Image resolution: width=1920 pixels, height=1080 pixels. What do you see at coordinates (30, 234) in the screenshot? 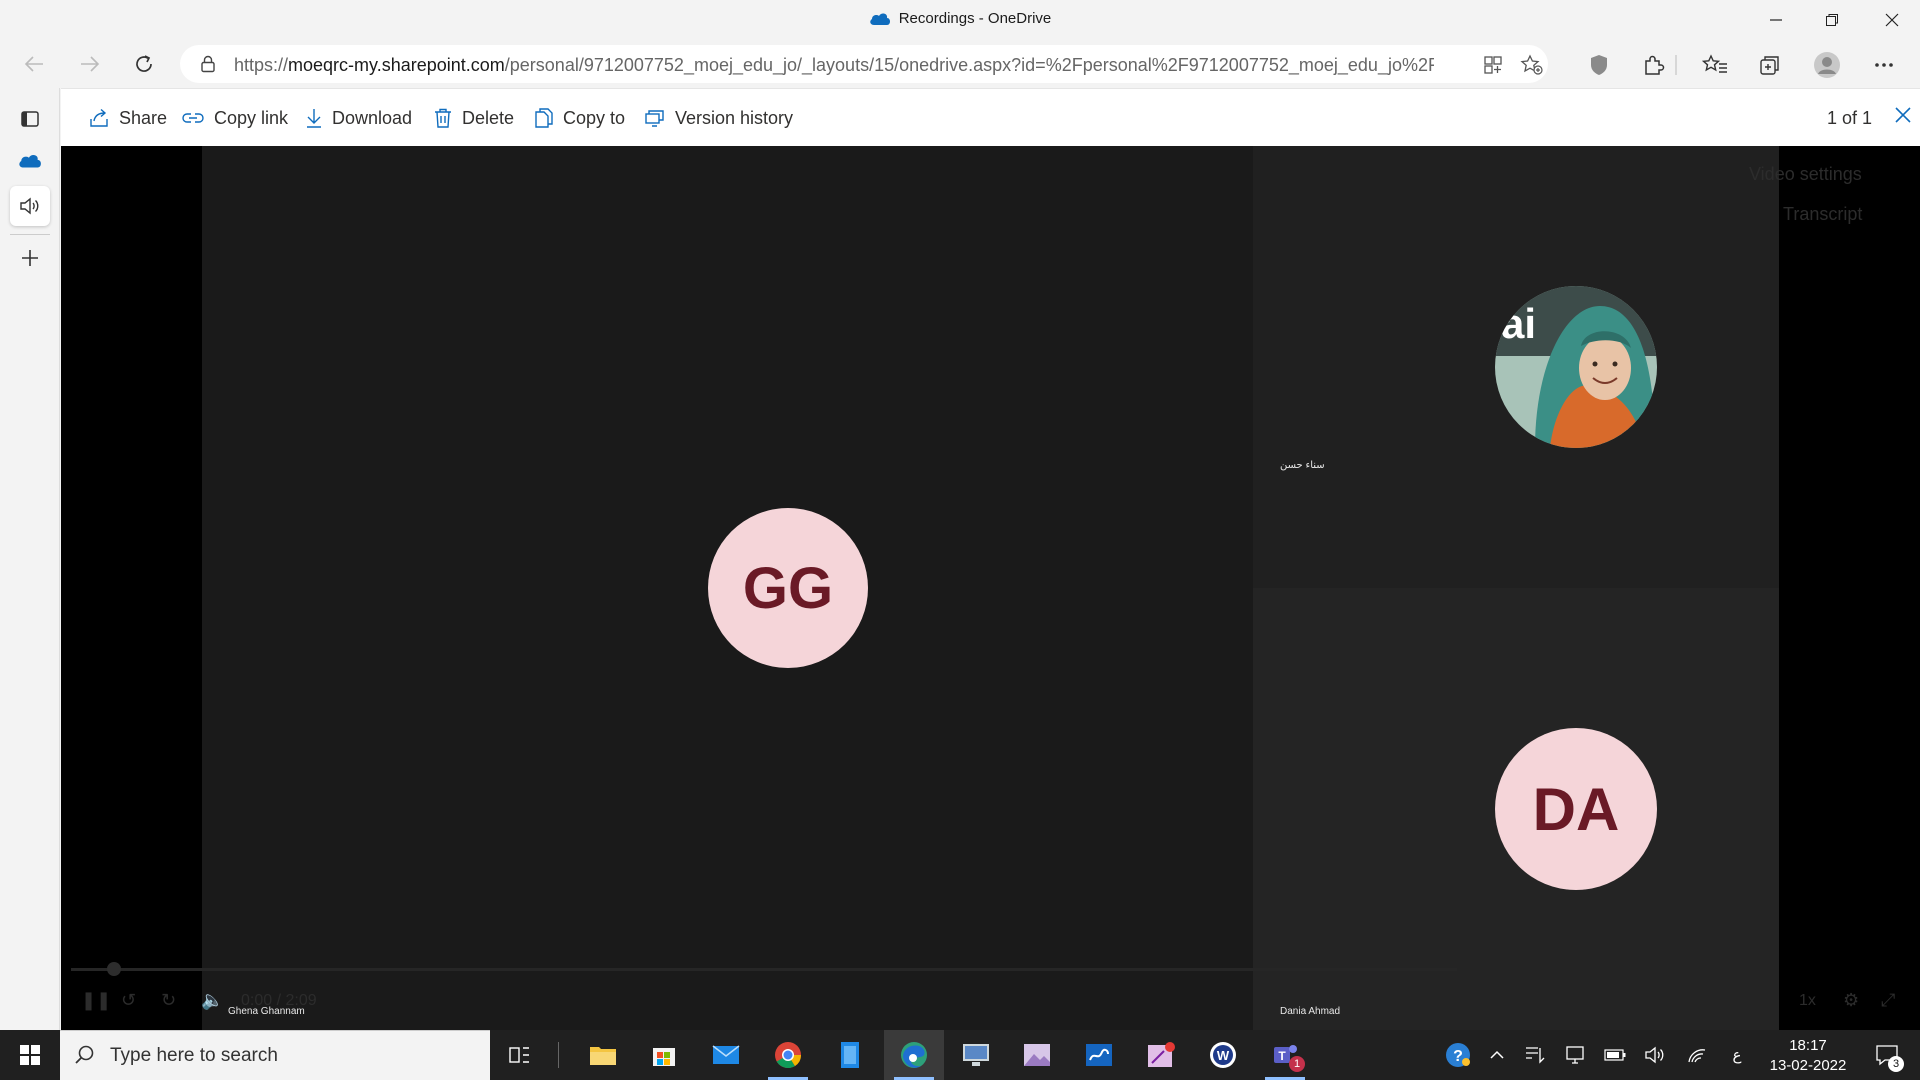
I see `sidebar-divider` at bounding box center [30, 234].